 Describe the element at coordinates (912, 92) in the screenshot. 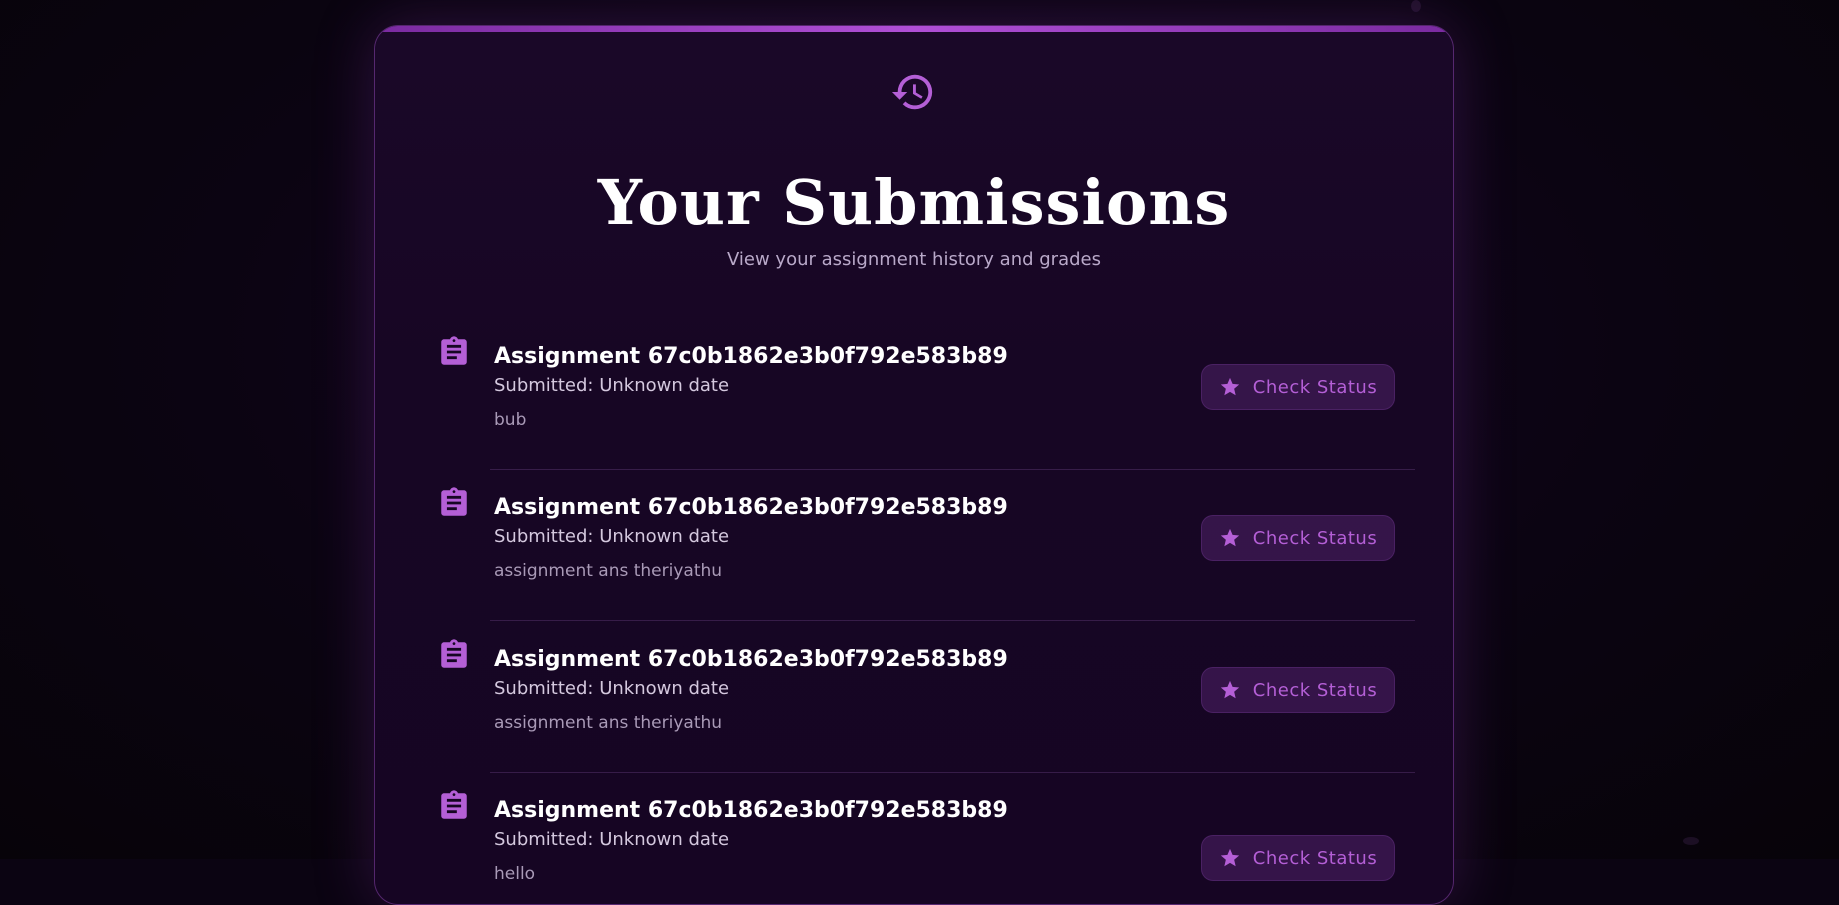

I see `history-icon` at that location.